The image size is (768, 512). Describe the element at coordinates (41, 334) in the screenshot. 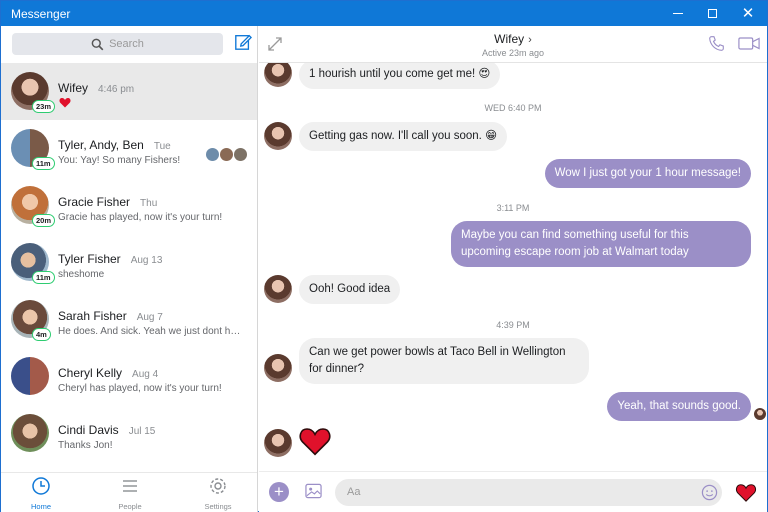

I see `active-time-badge: 4m` at that location.